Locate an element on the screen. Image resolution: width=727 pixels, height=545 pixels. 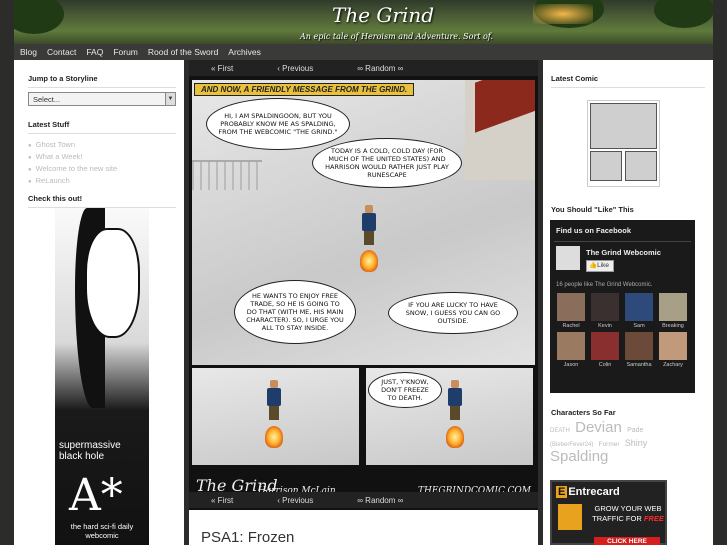
latest-link-relaunch: ReLaunch is located at coordinates (110, 180).